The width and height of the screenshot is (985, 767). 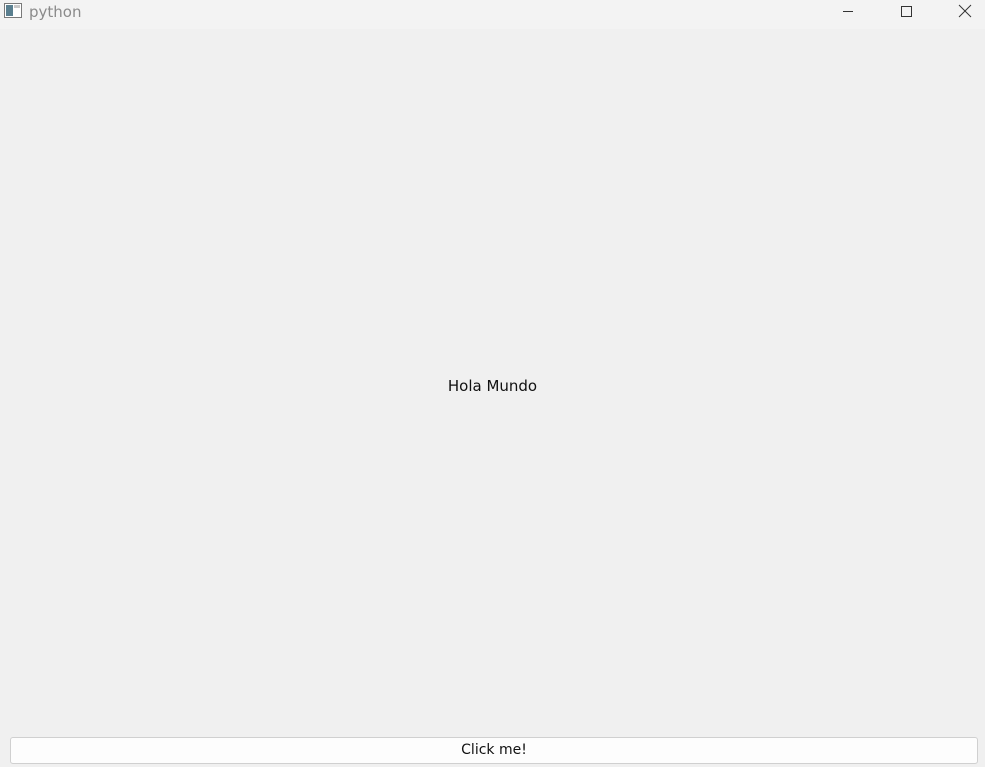 I want to click on click-me-button: Click me!, so click(x=494, y=750).